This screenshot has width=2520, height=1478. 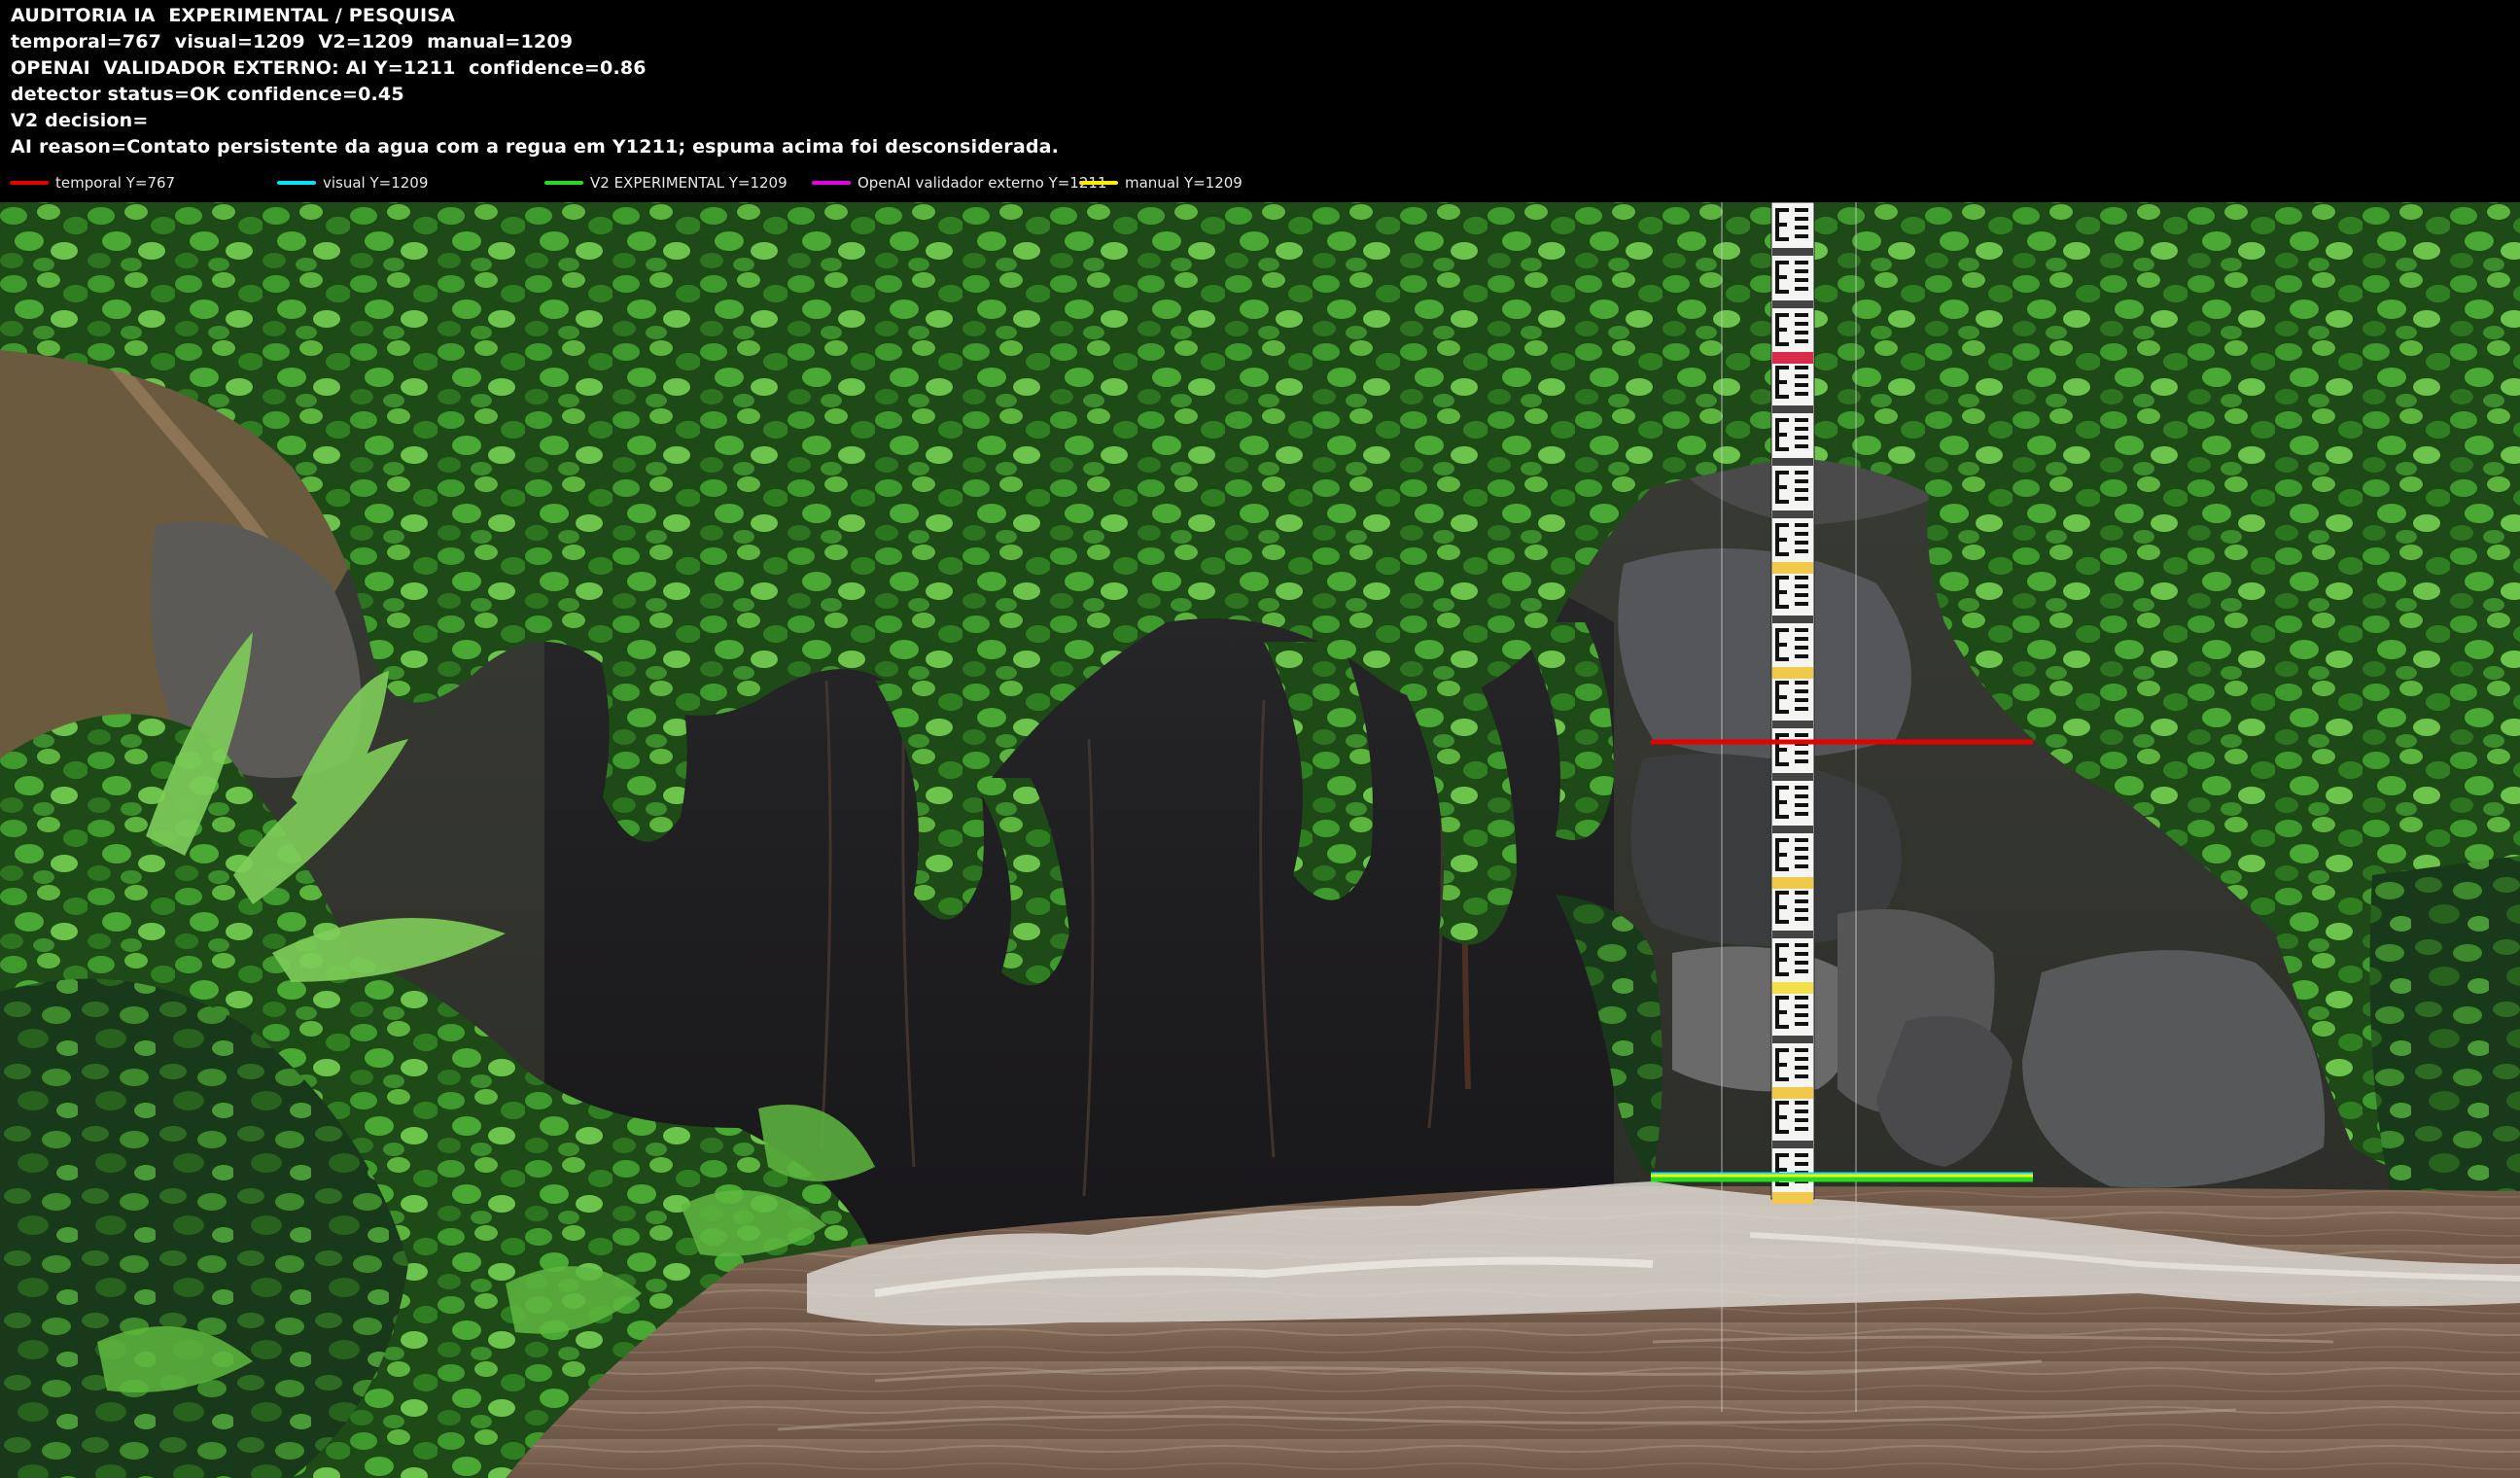 I want to click on legend-label-visual: visual Y=1209, so click(x=376, y=183).